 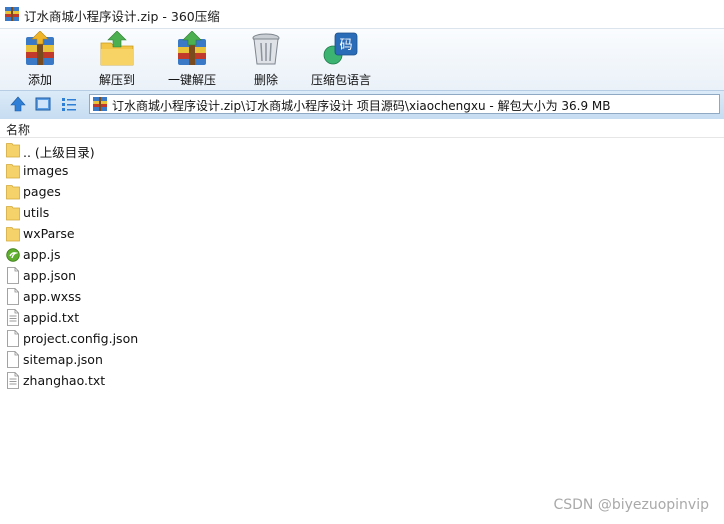 I want to click on file-row: sitemap.json, so click(x=362, y=359).